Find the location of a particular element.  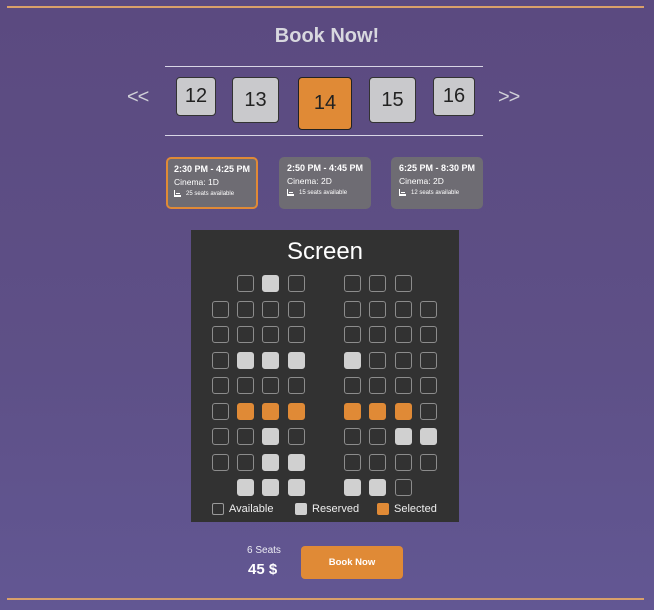

screen-label: Screen is located at coordinates (325, 251).